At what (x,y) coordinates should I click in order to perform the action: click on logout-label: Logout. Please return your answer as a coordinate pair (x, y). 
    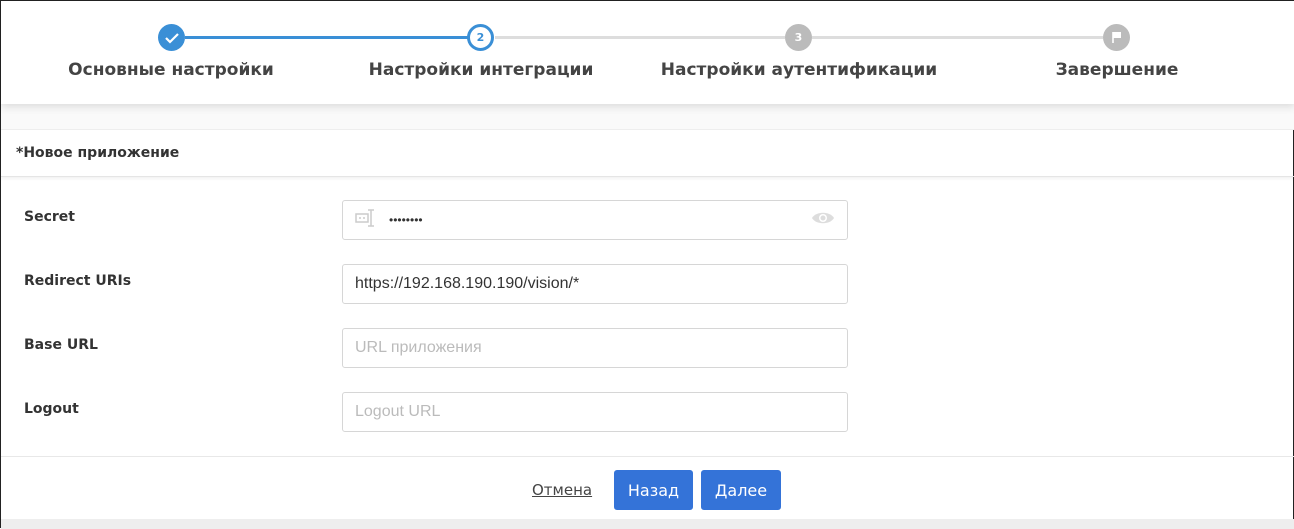
    Looking at the image, I should click on (51, 409).